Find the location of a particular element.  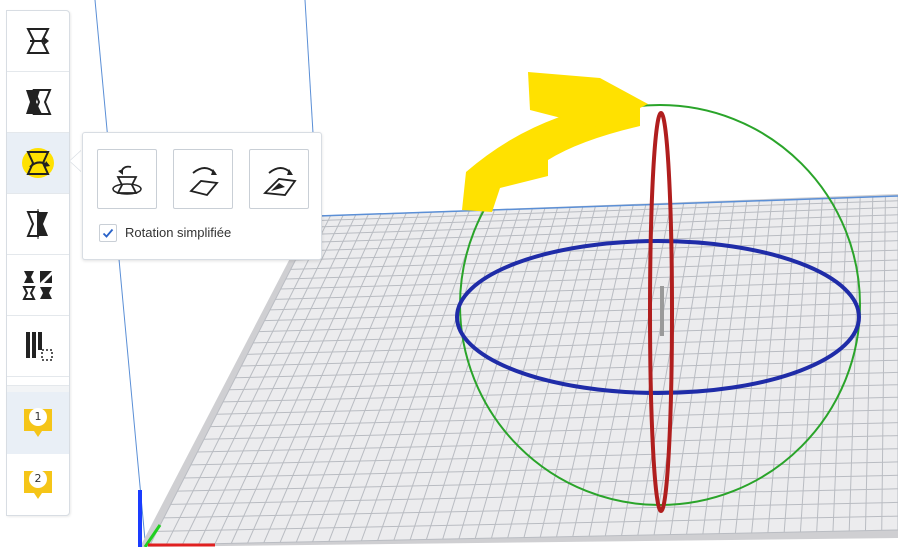

scale-icon is located at coordinates (39, 102).